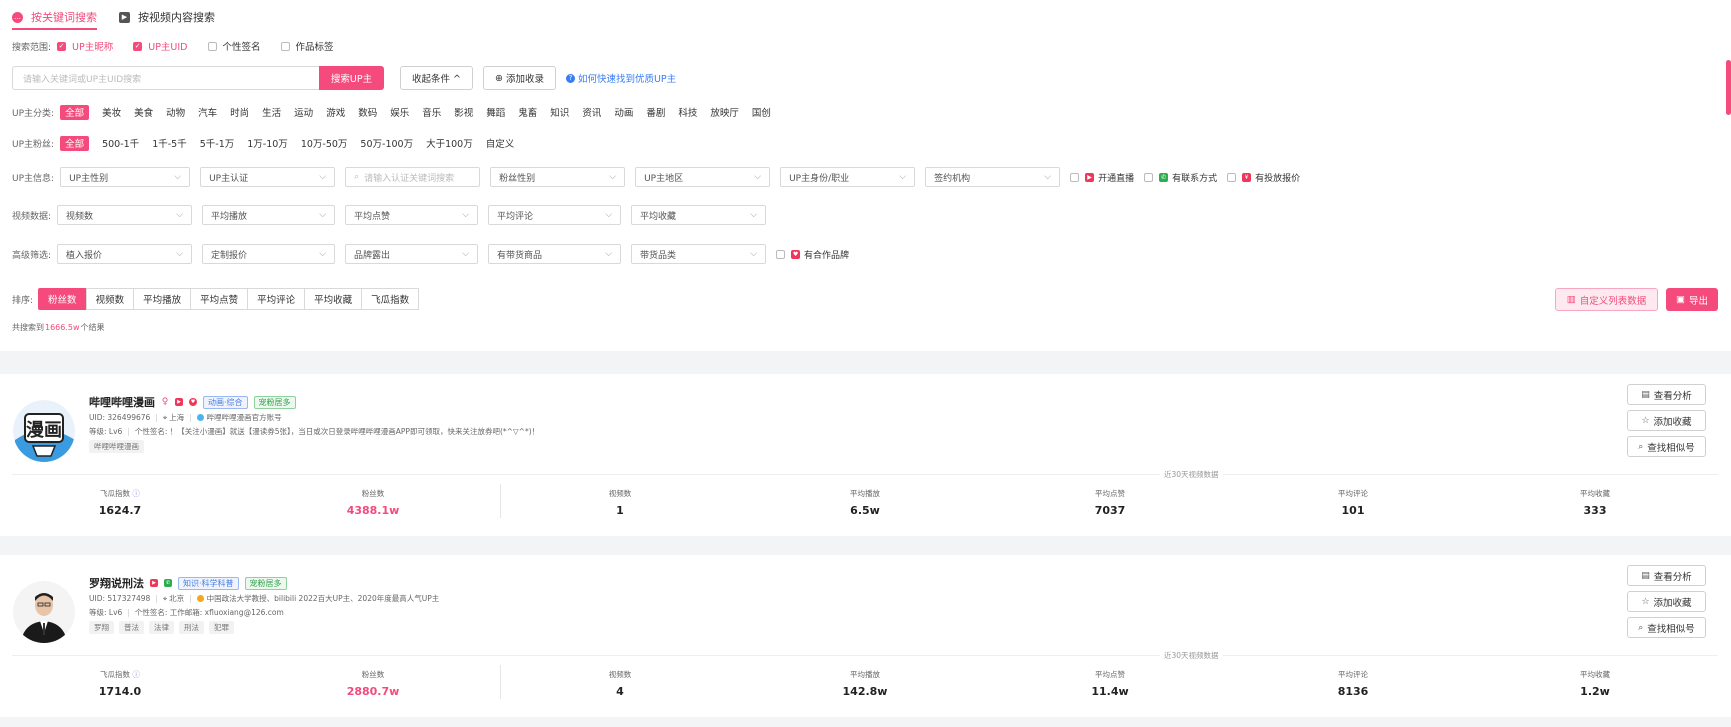 Image resolution: width=1731 pixels, height=727 pixels. Describe the element at coordinates (703, 177) in the screenshot. I see `region-select: UP主地区 ⌵` at that location.